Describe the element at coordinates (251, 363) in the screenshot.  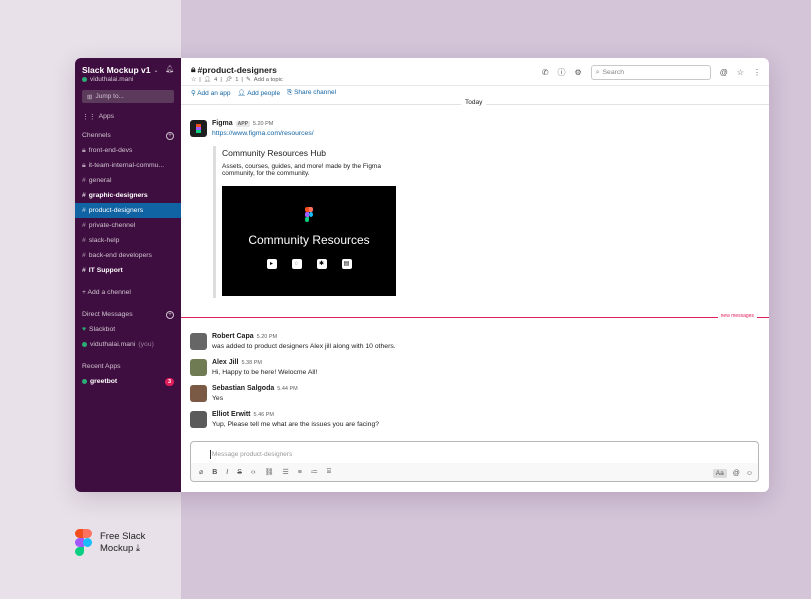
I see `message-time: 5.38 PM` at that location.